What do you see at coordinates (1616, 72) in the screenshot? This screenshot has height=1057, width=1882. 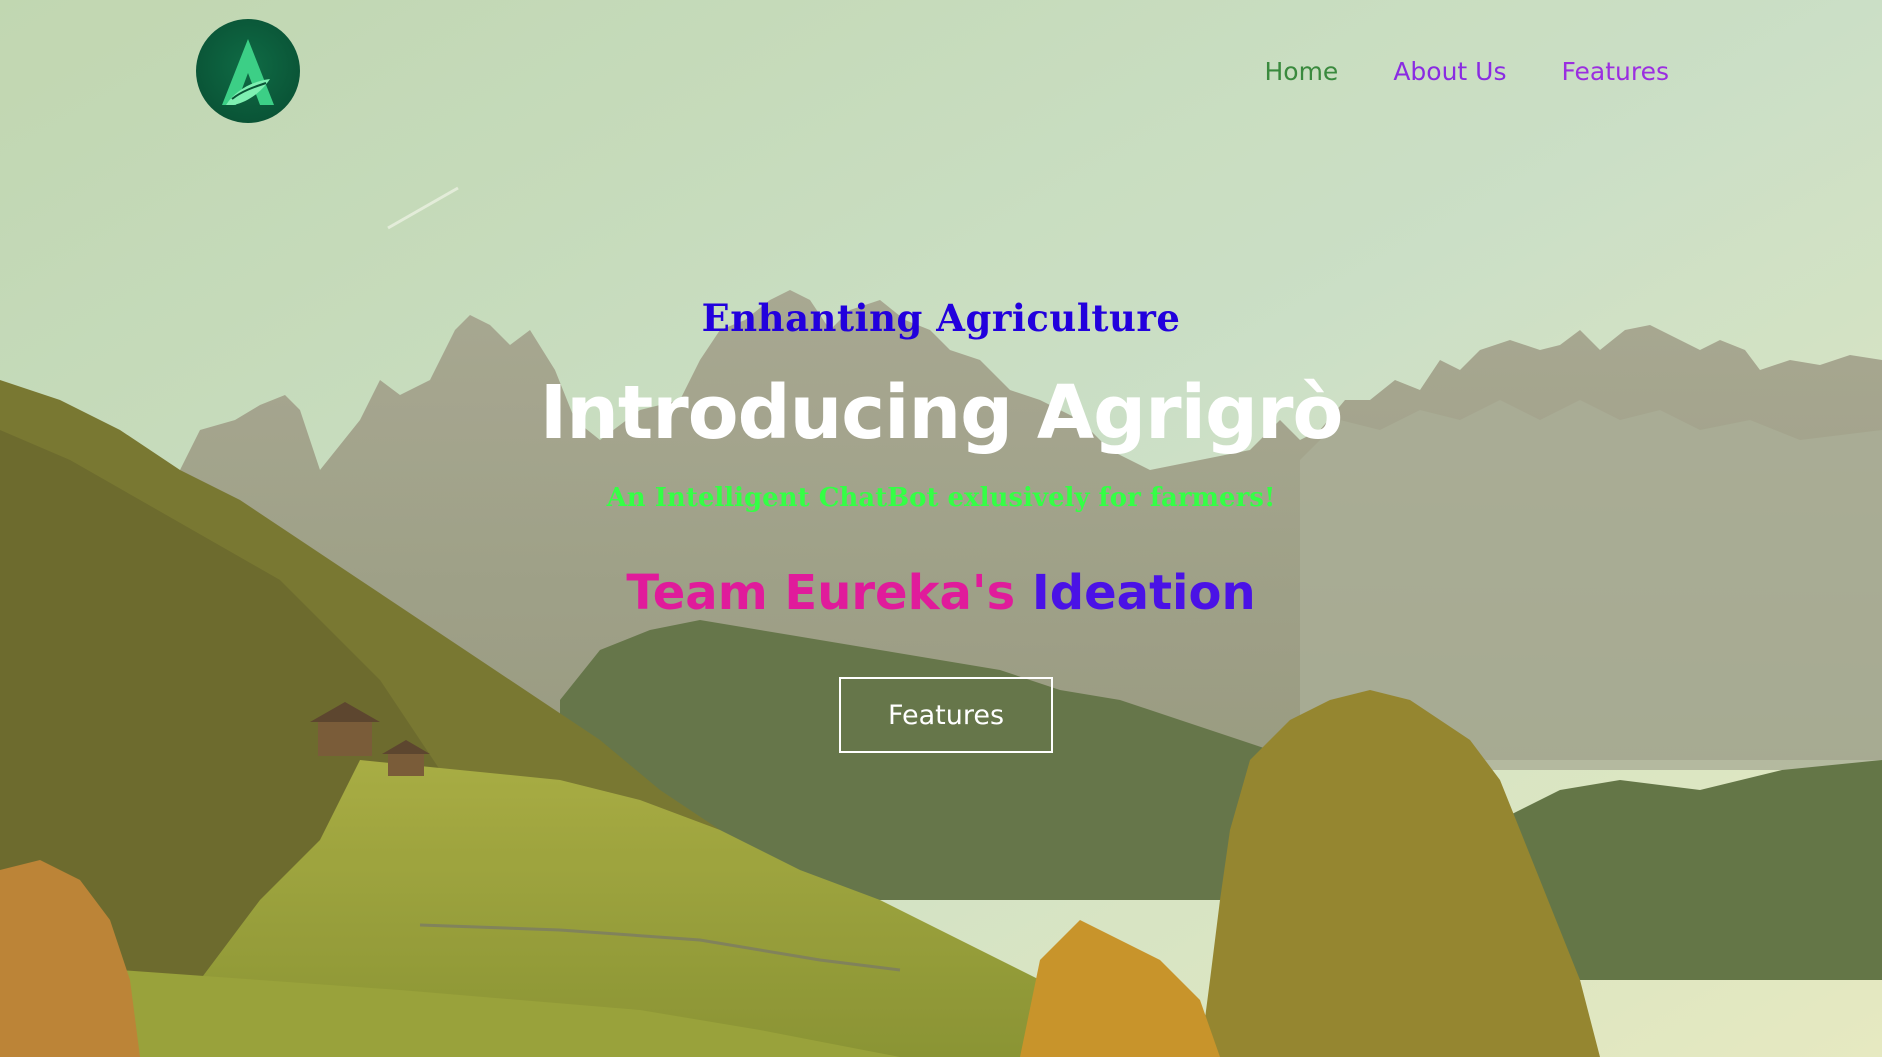 I see `nav-features-link: Features` at bounding box center [1616, 72].